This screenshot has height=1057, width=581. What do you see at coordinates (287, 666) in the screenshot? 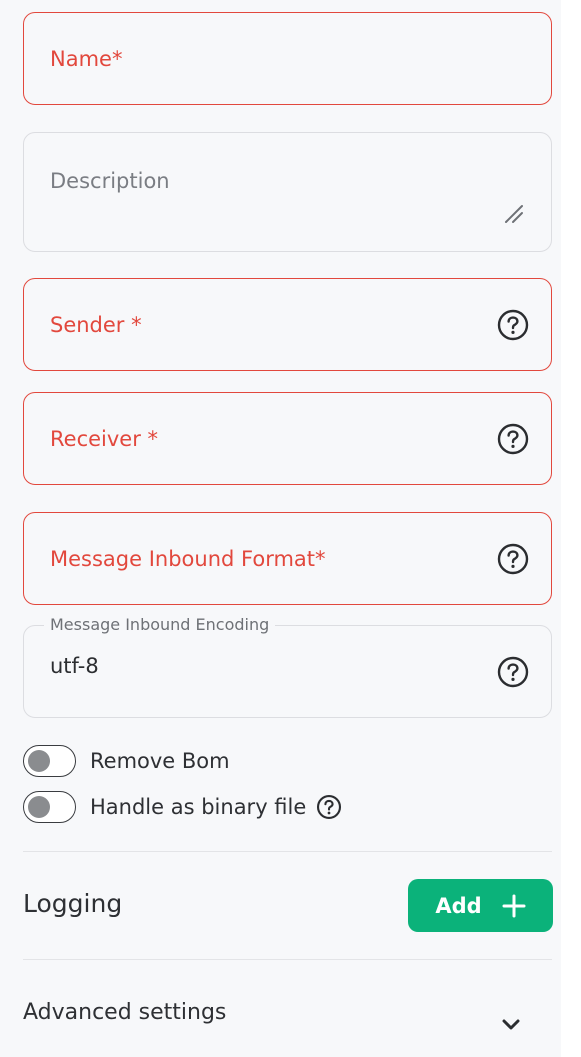
I see `inbound-encoding-field: Message Inbound Encoding utf-8` at bounding box center [287, 666].